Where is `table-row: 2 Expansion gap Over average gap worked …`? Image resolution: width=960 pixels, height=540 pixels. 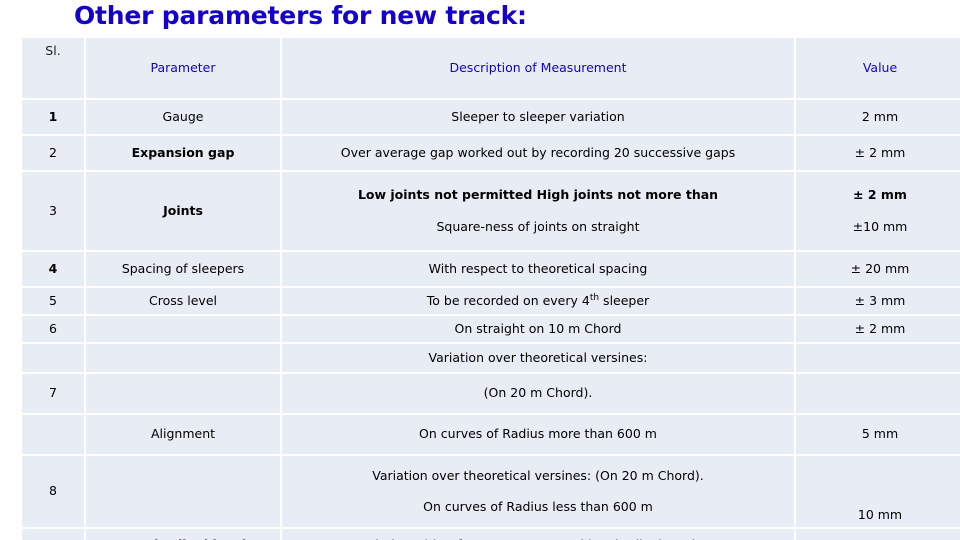 table-row: 2 Expansion gap Over average gap worked … is located at coordinates (491, 153).